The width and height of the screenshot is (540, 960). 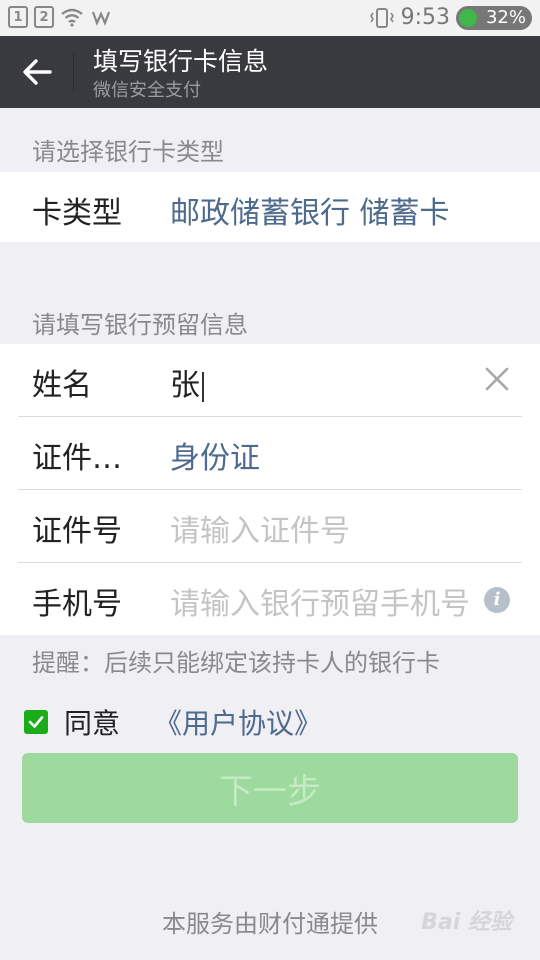 I want to click on agree-checkbox, so click(x=36, y=722).